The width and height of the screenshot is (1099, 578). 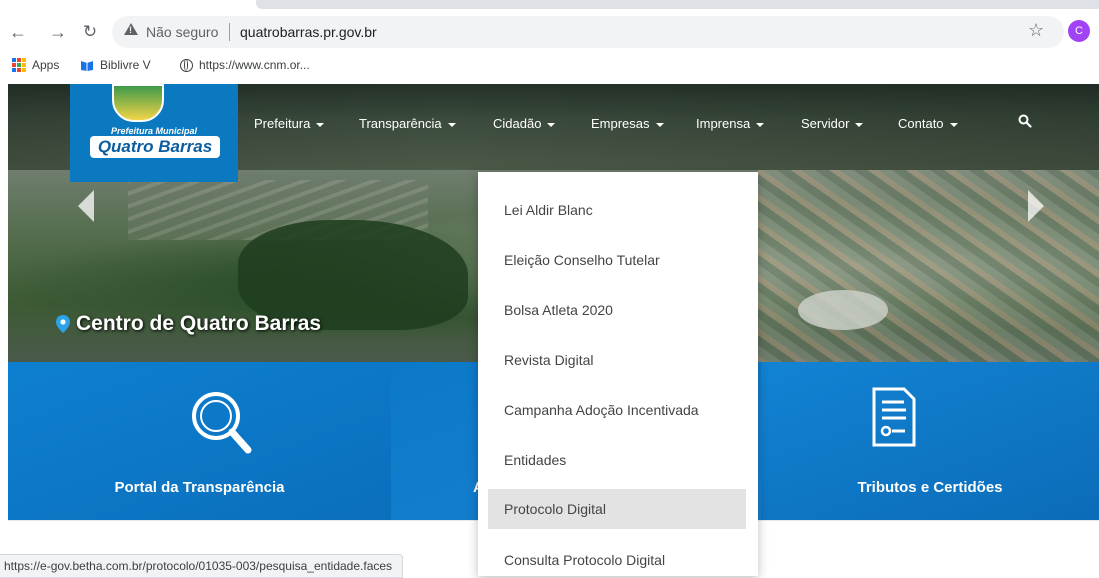 I want to click on reload-icon: ↻, so click(x=90, y=32).